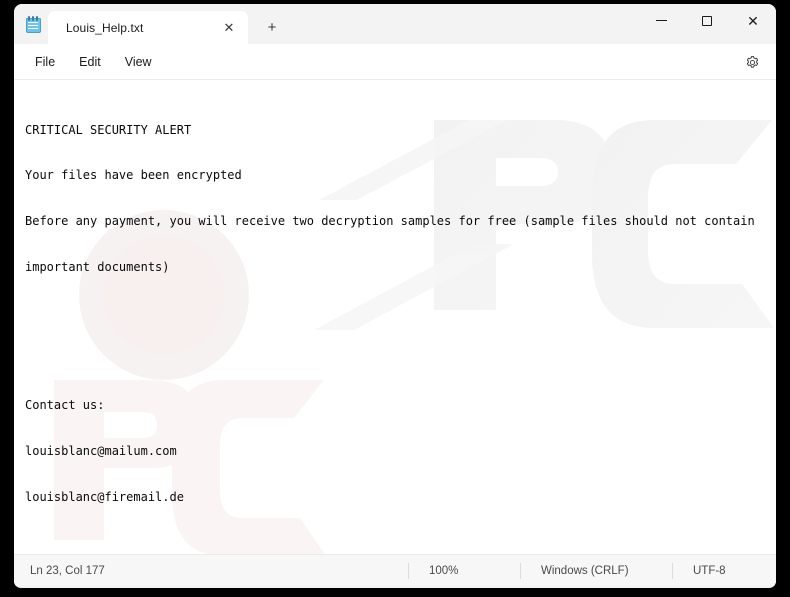 The width and height of the screenshot is (790, 597). Describe the element at coordinates (138, 62) in the screenshot. I see `menu-view: View` at that location.